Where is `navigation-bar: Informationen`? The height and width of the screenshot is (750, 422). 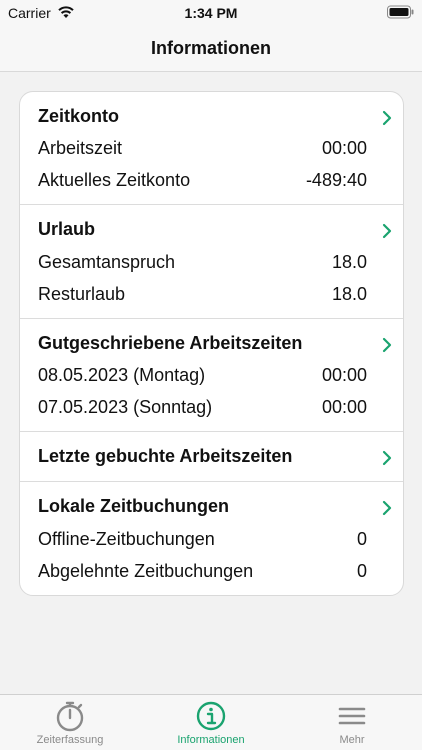
navigation-bar: Informationen is located at coordinates (211, 49).